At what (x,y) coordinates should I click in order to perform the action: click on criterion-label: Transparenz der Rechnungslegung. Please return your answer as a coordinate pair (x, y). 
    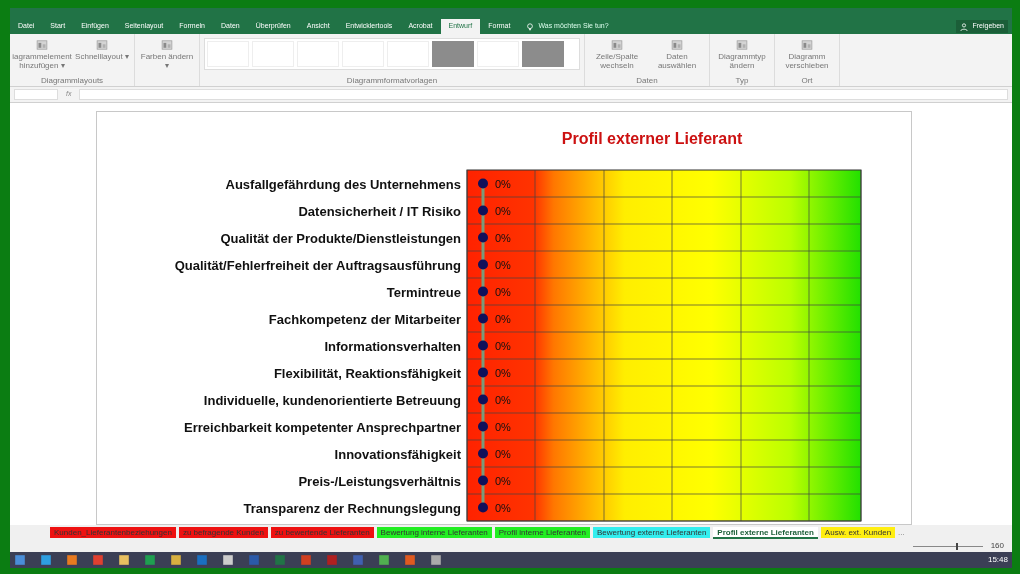
    Looking at the image, I should click on (352, 508).